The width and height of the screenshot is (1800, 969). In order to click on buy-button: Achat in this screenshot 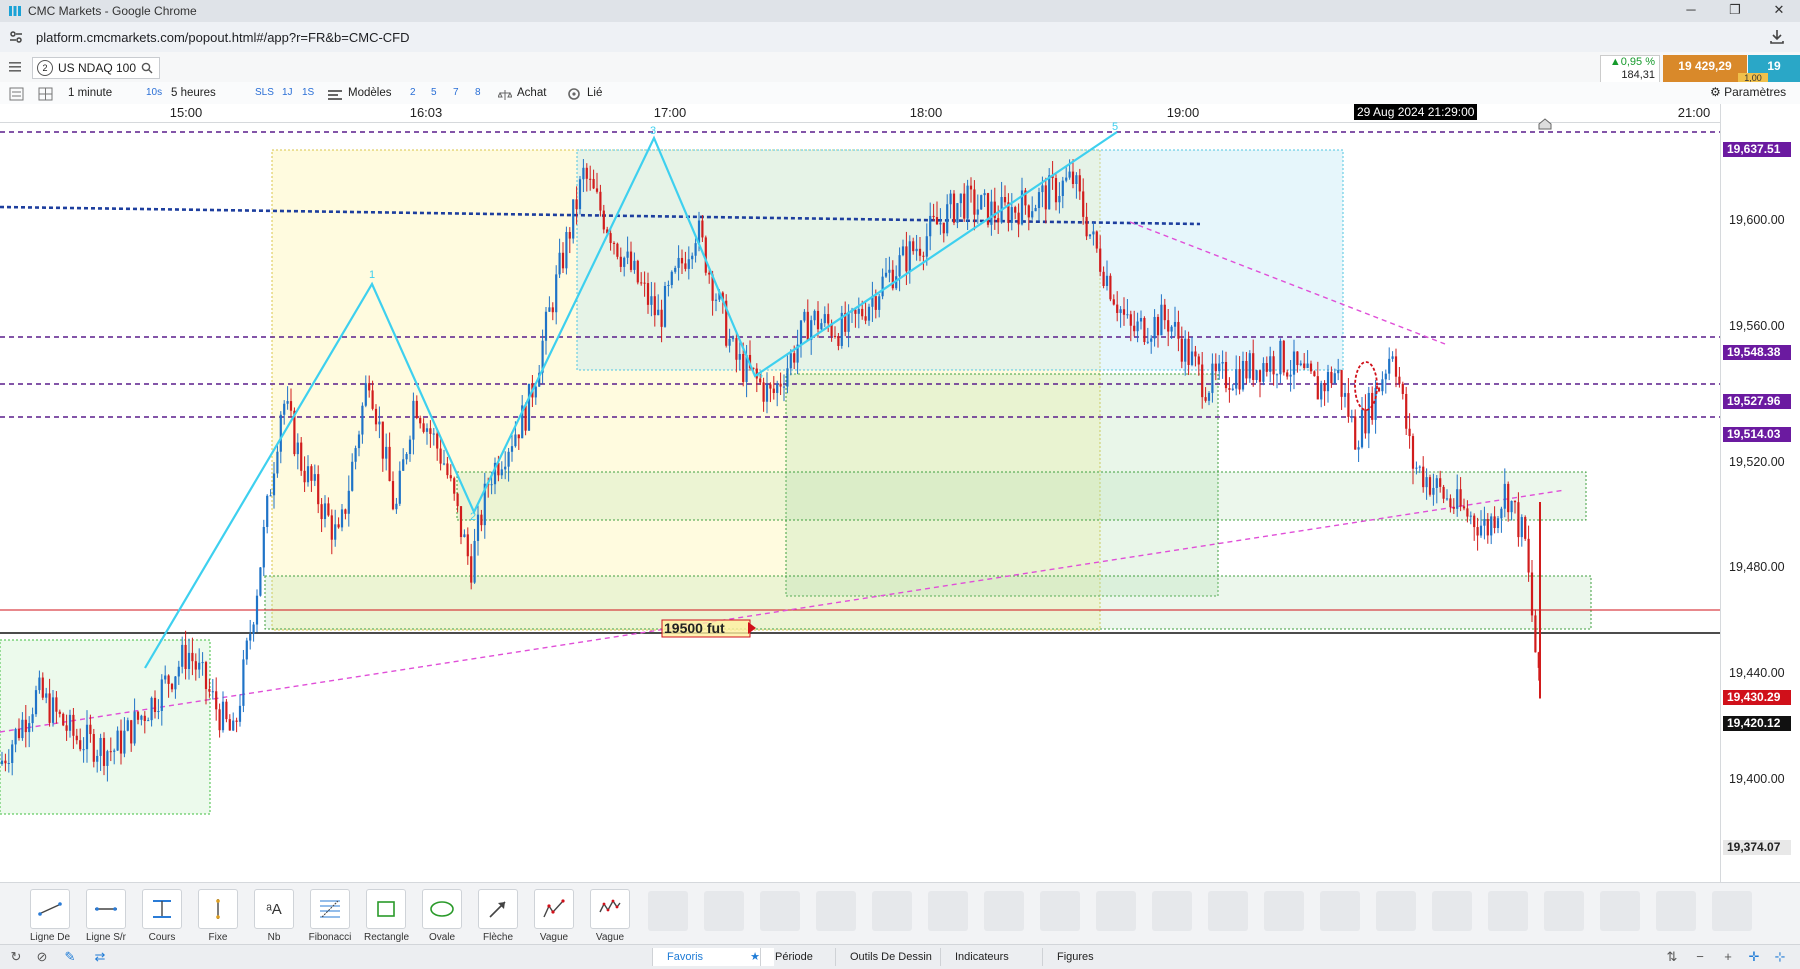, I will do `click(531, 93)`.